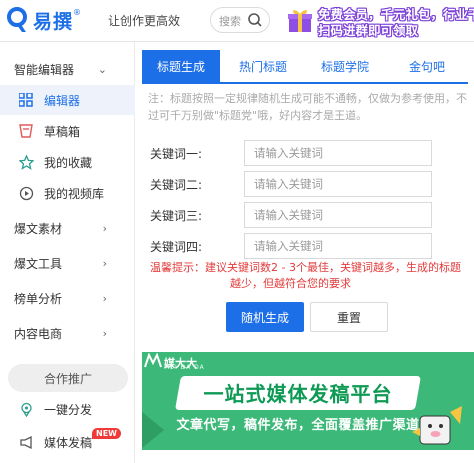  What do you see at coordinates (77, 12) in the screenshot?
I see `logo-registered-mark: ®` at bounding box center [77, 12].